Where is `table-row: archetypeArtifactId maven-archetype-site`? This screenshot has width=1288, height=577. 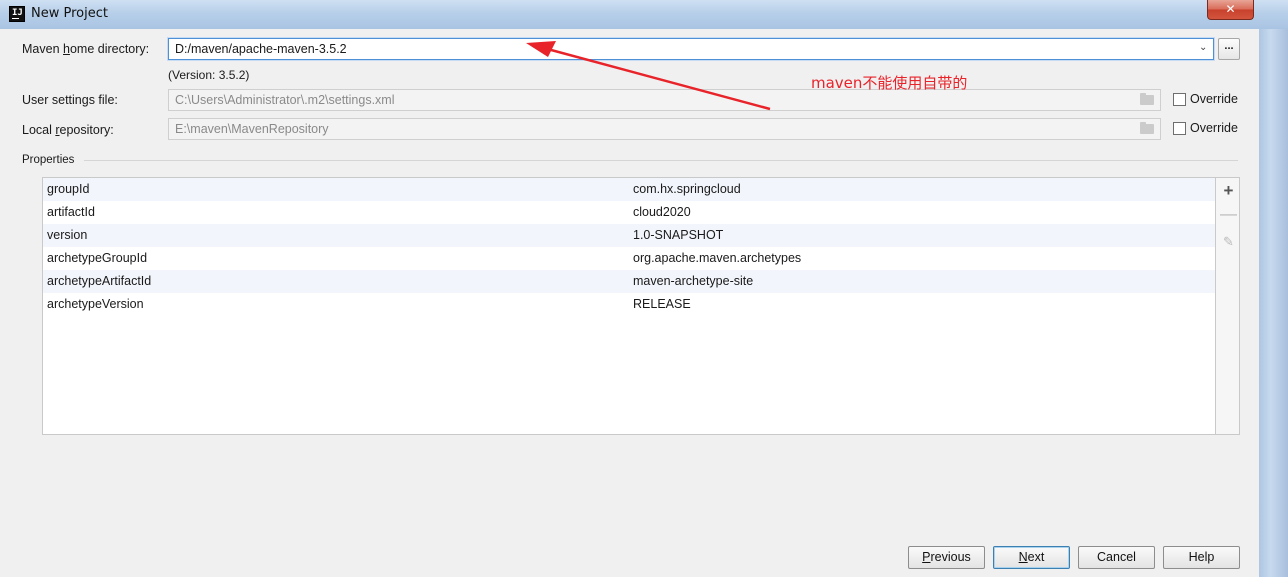
table-row: archetypeArtifactId maven-archetype-site is located at coordinates (629, 281).